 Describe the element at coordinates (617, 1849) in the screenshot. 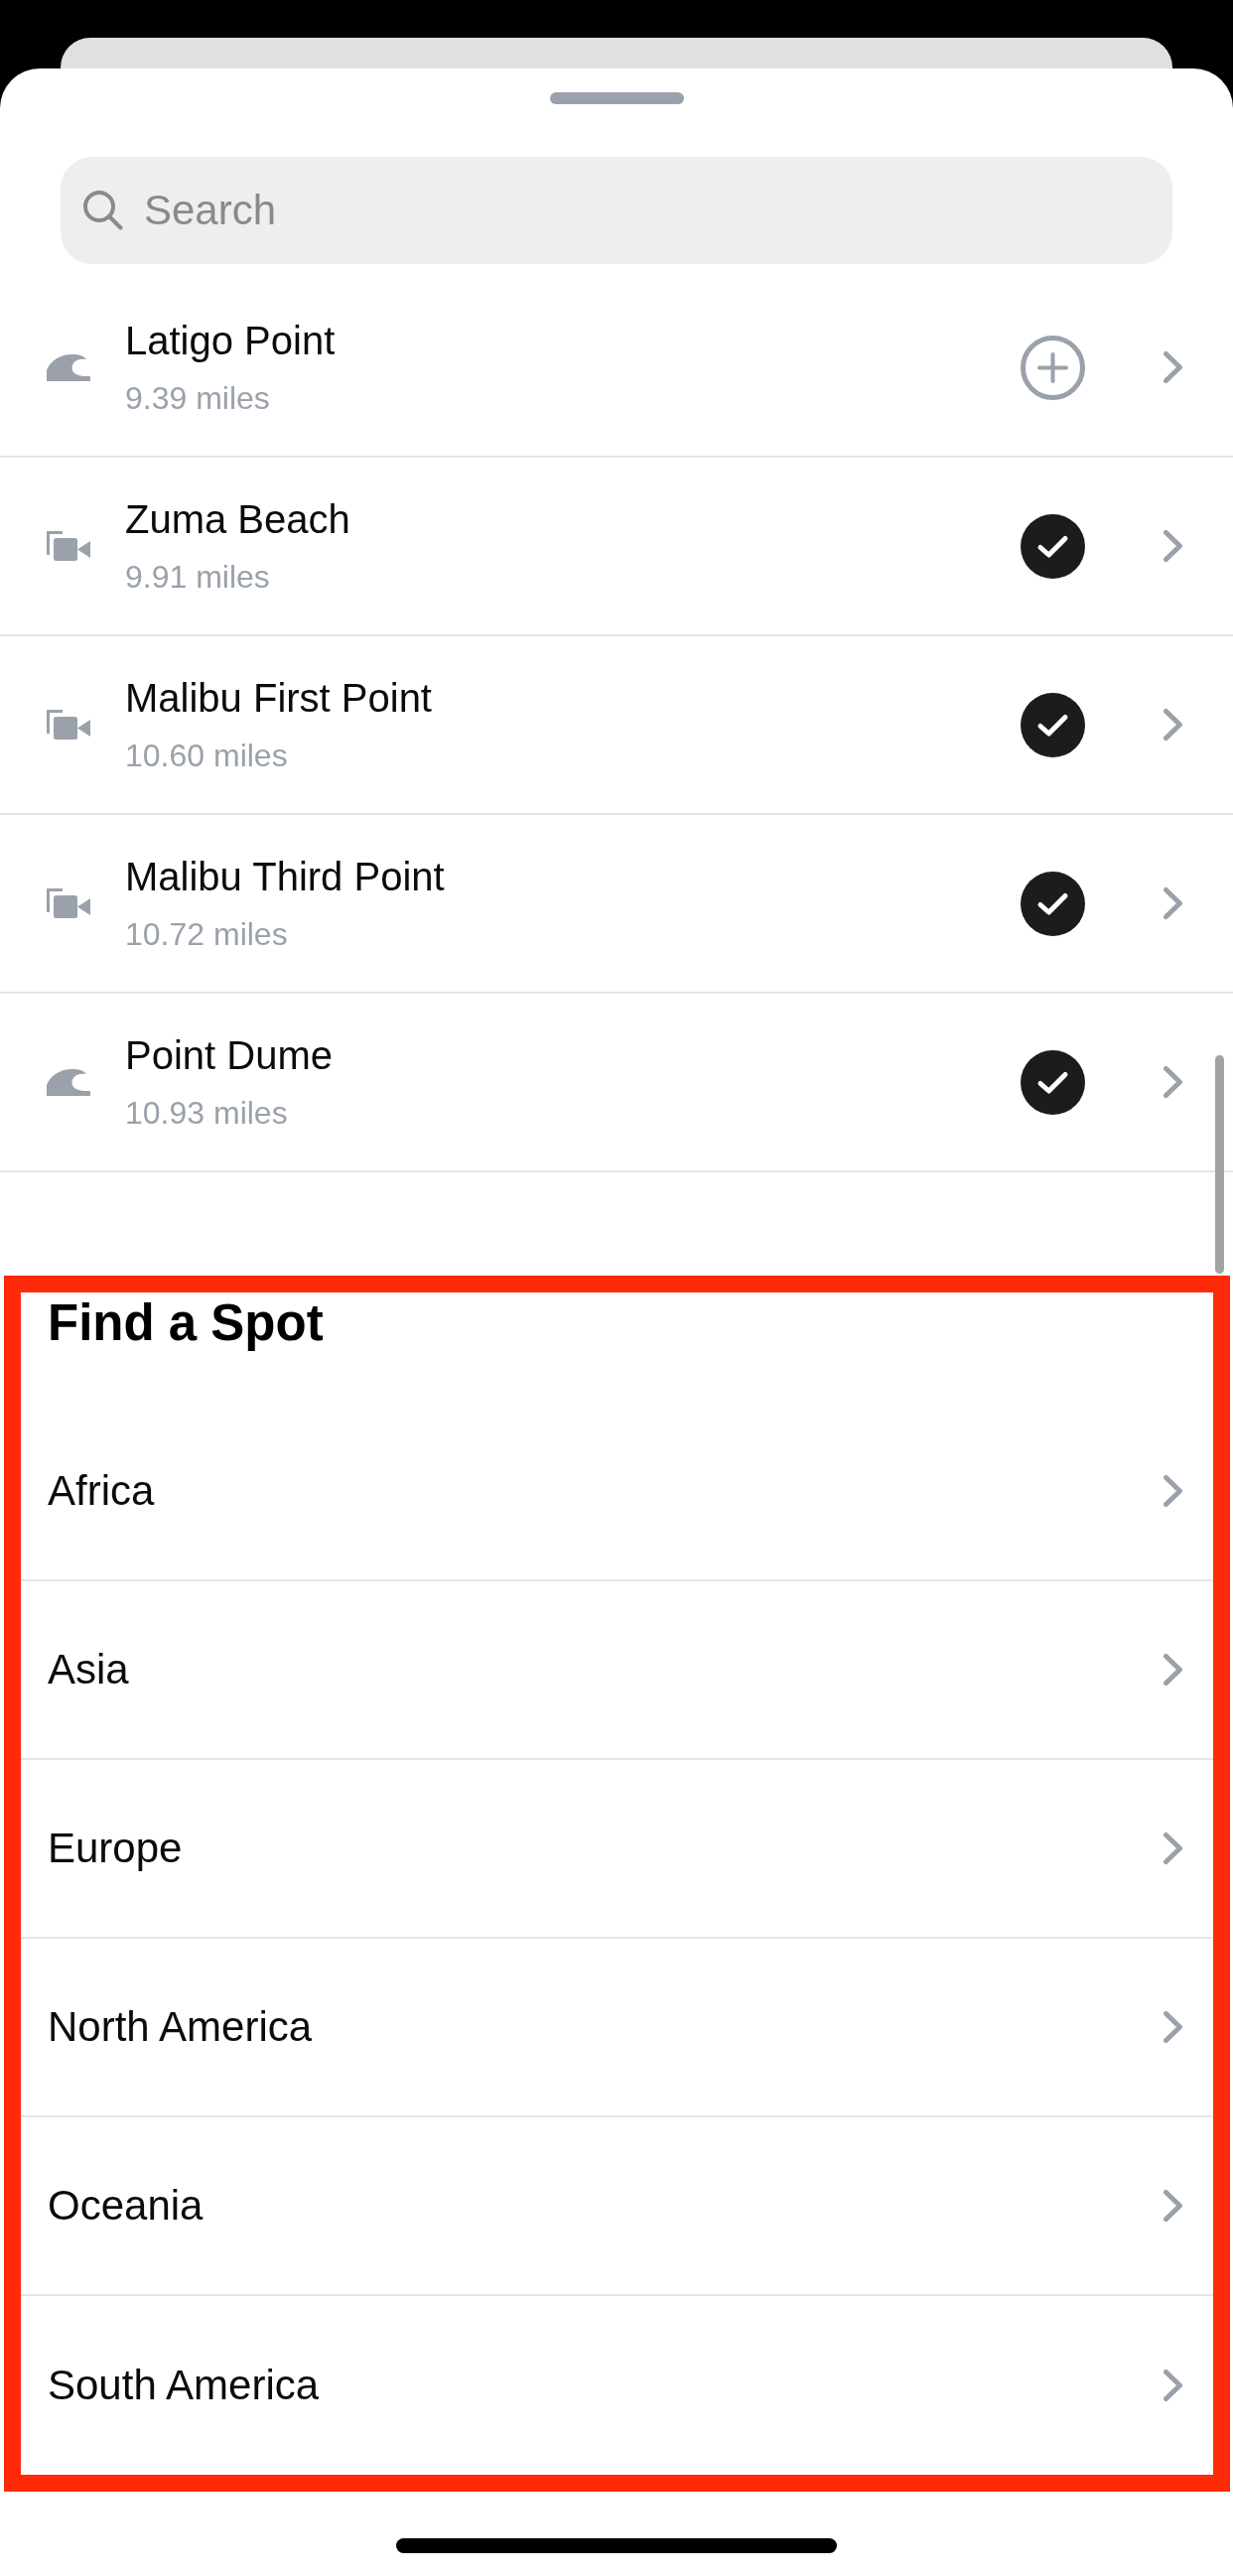

I see `region-list-item: Europe` at that location.